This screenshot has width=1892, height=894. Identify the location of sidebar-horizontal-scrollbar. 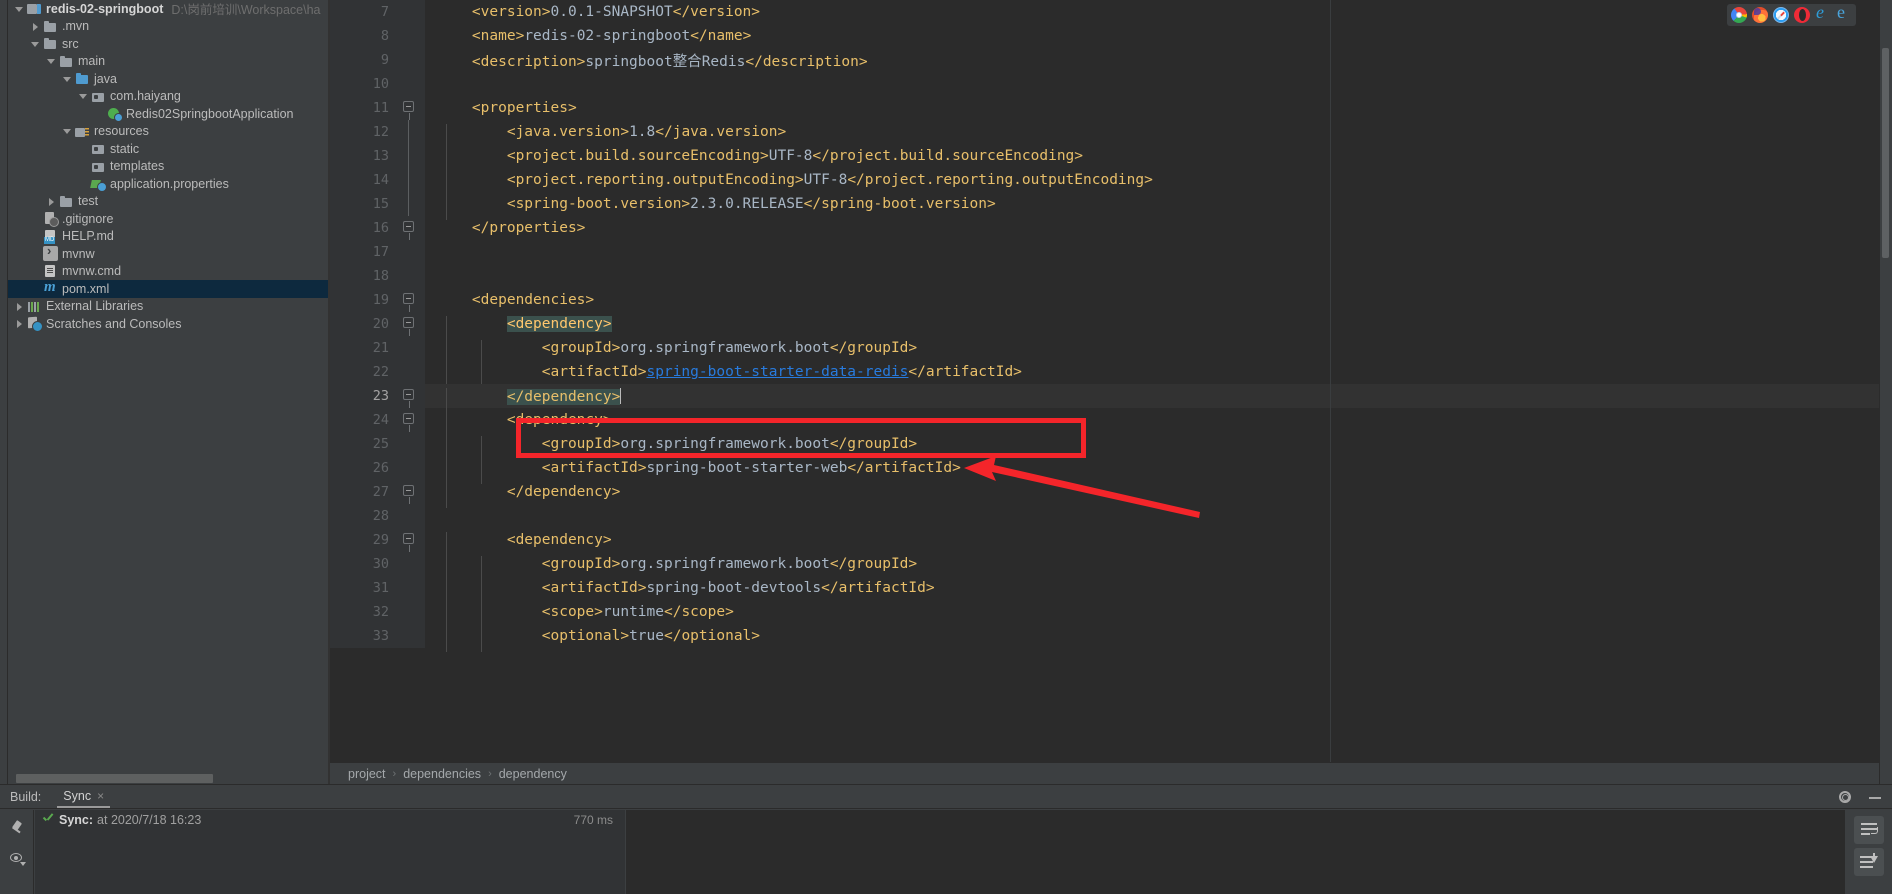
(168, 778).